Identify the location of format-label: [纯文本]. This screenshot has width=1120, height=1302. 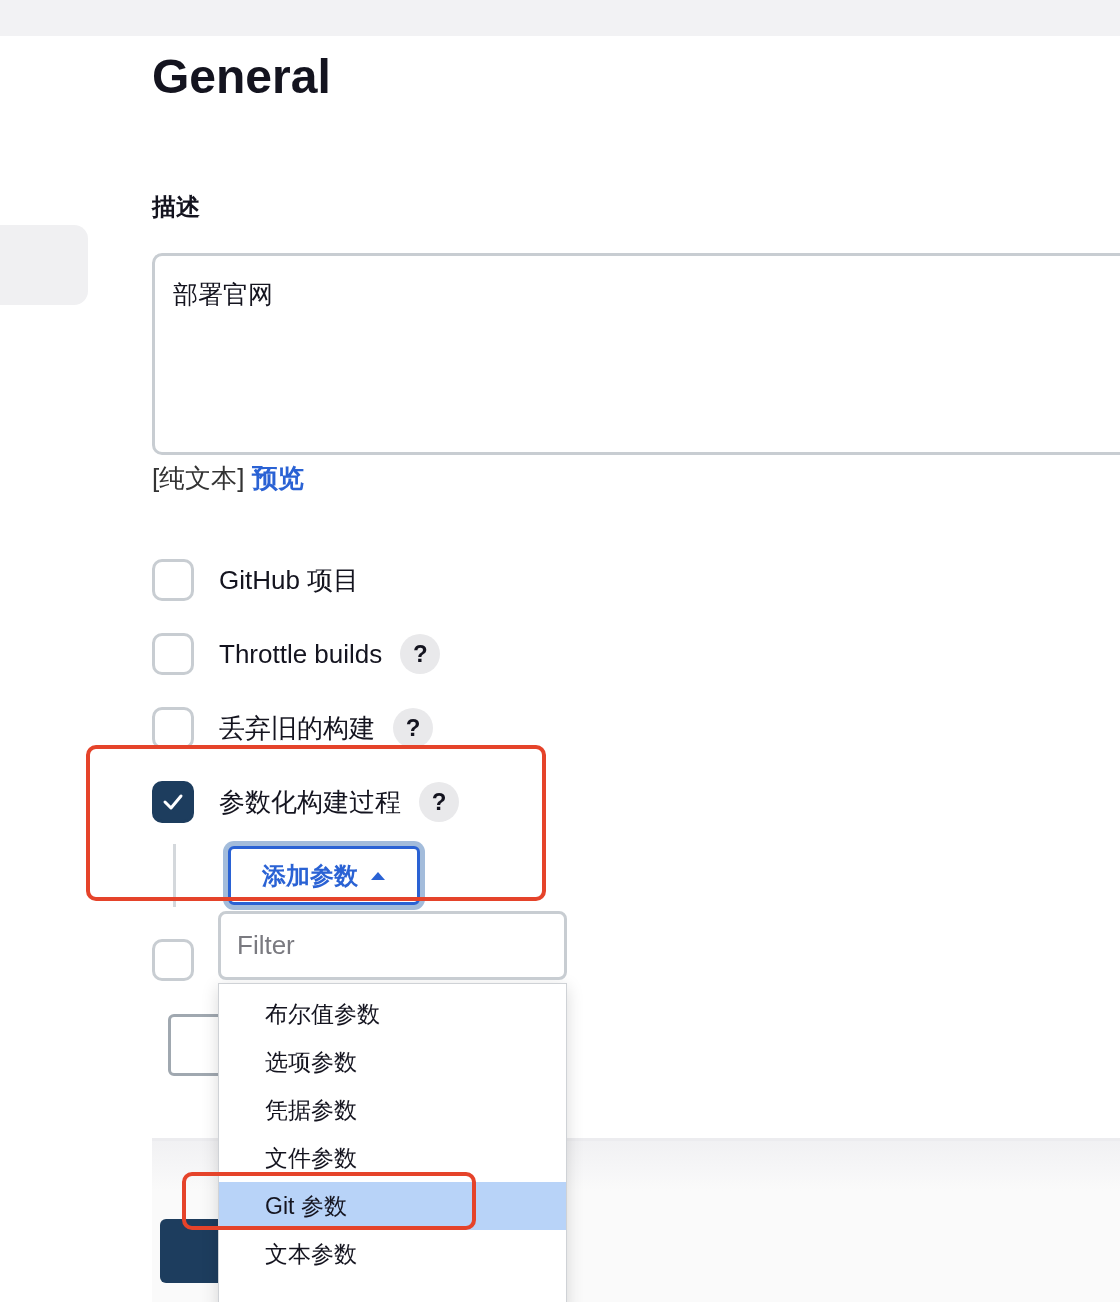
(198, 478).